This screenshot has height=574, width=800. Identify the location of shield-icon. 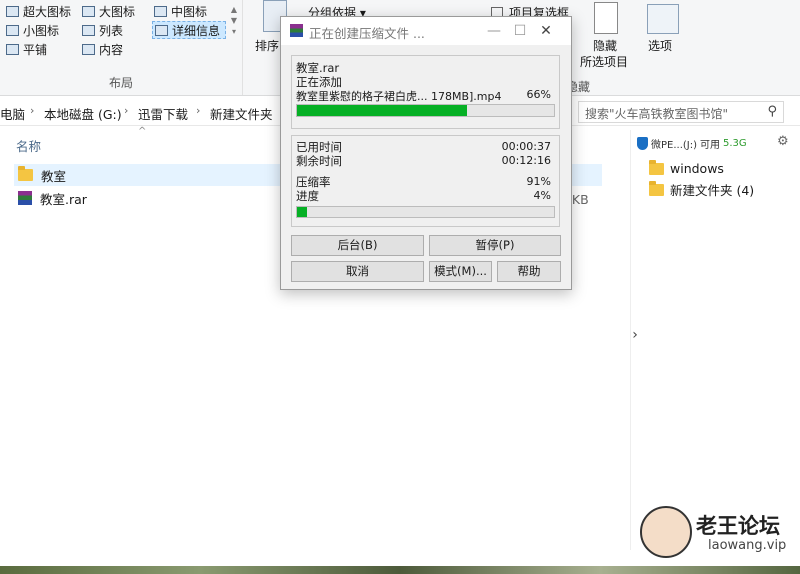
(642, 143).